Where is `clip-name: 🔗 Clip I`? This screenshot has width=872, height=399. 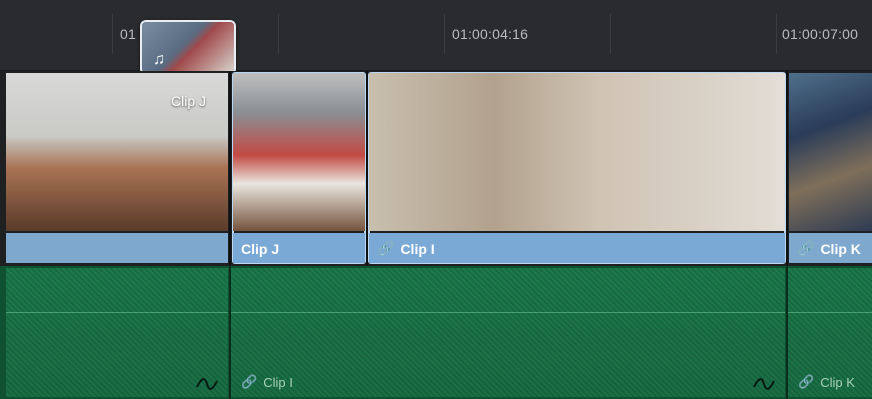
clip-name: 🔗 Clip I is located at coordinates (406, 248).